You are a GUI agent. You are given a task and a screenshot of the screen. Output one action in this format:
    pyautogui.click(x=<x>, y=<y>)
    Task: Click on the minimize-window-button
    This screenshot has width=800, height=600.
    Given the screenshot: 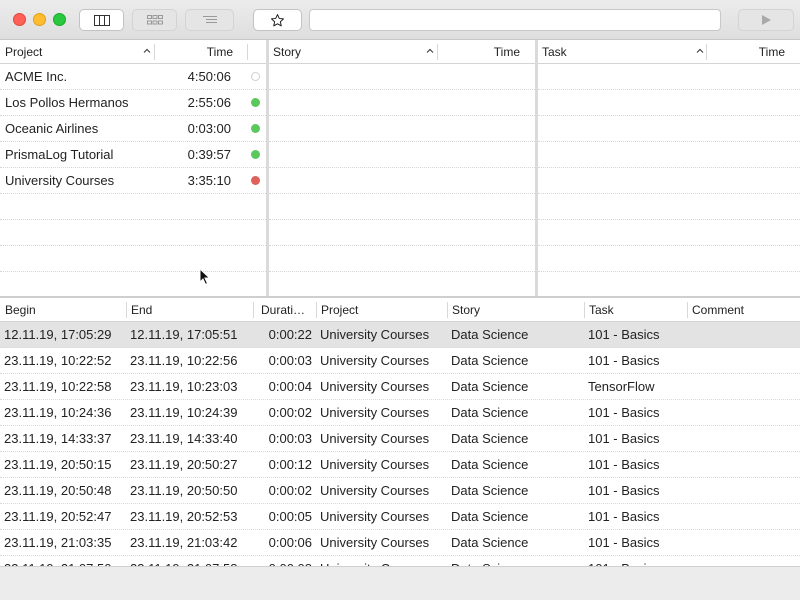 What is the action you would take?
    pyautogui.click(x=39, y=19)
    